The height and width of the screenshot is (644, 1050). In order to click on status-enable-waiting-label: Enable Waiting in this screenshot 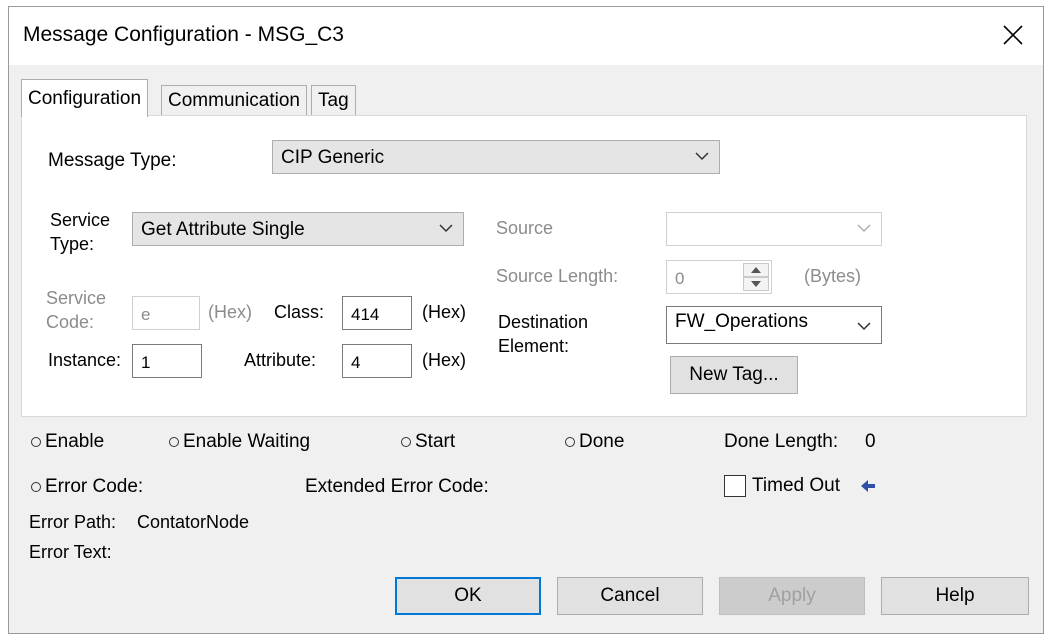, I will do `click(247, 441)`.